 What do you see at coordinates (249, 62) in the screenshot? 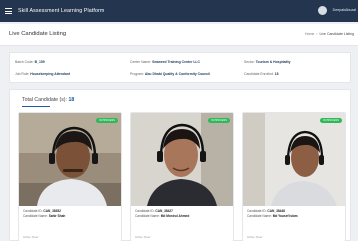
I see `sector-label: Sector:` at bounding box center [249, 62].